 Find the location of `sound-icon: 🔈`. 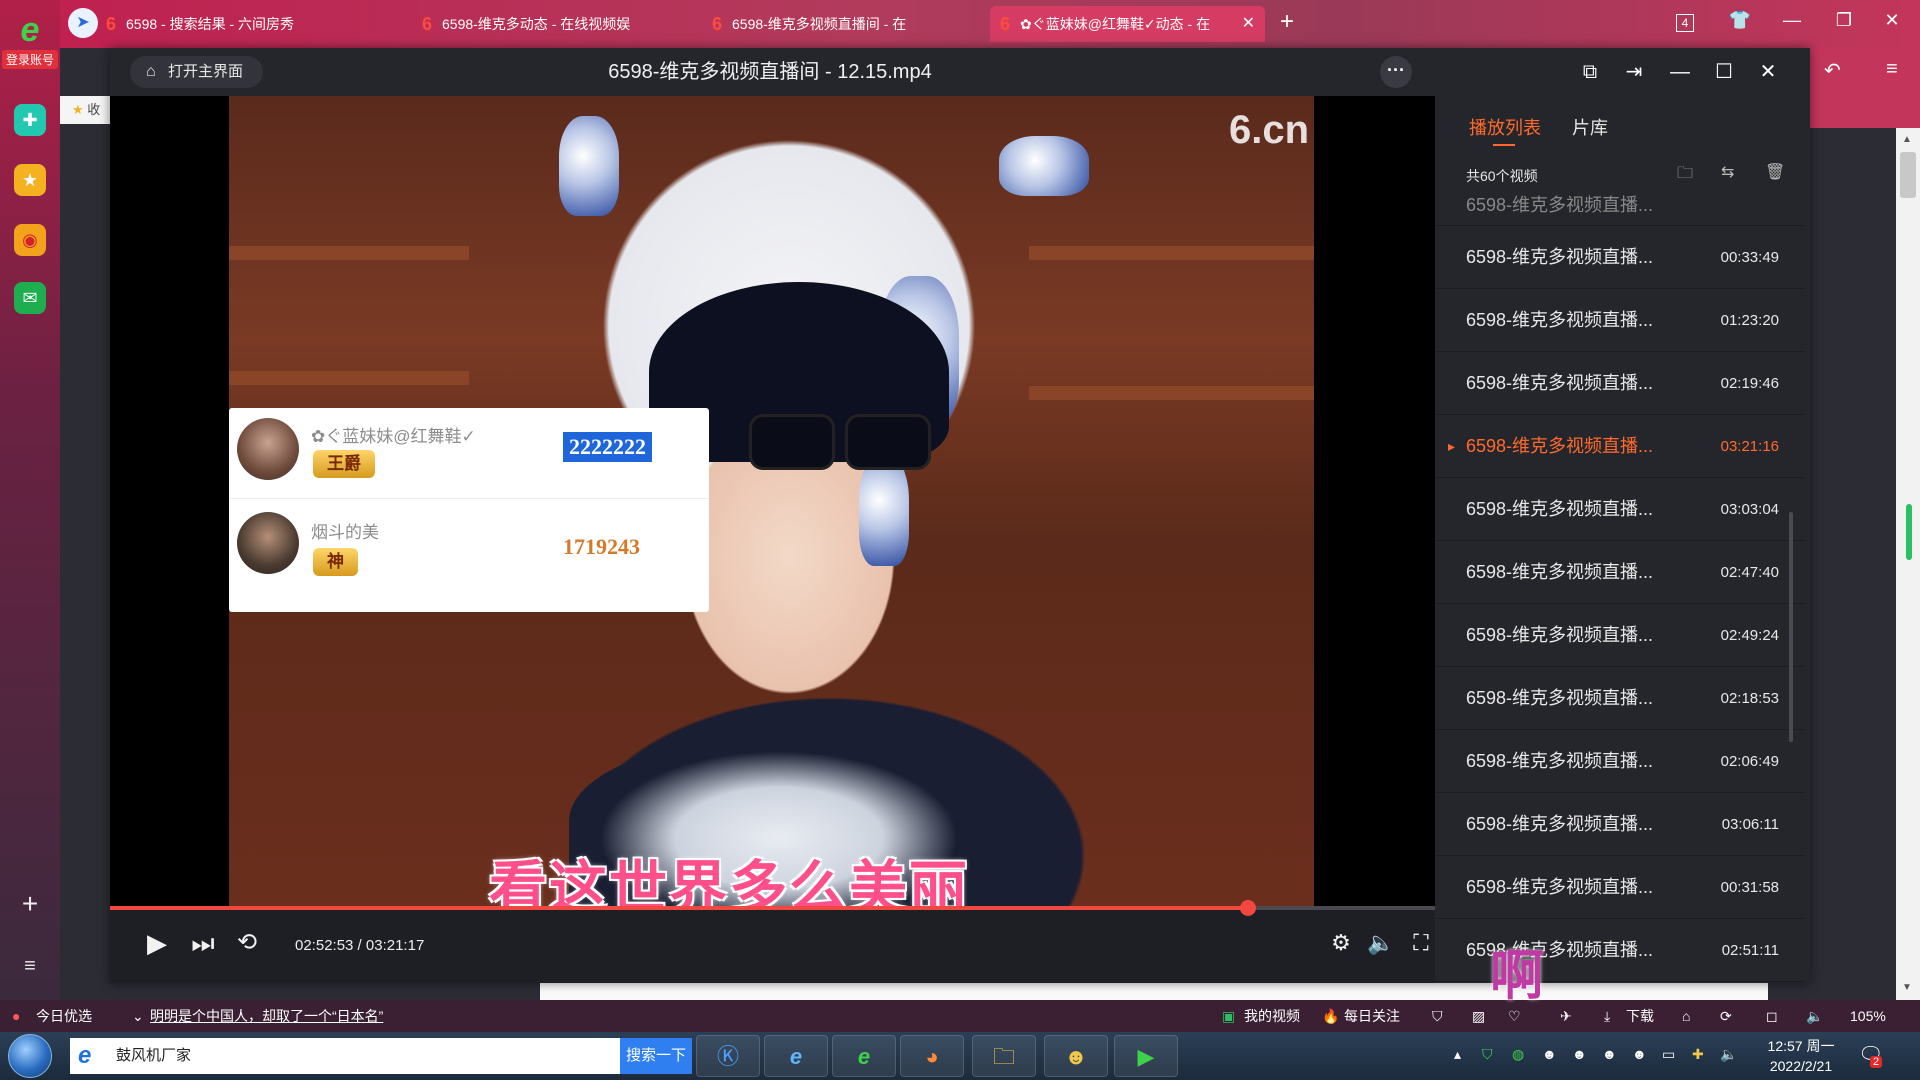

sound-icon: 🔈 is located at coordinates (1814, 1016).